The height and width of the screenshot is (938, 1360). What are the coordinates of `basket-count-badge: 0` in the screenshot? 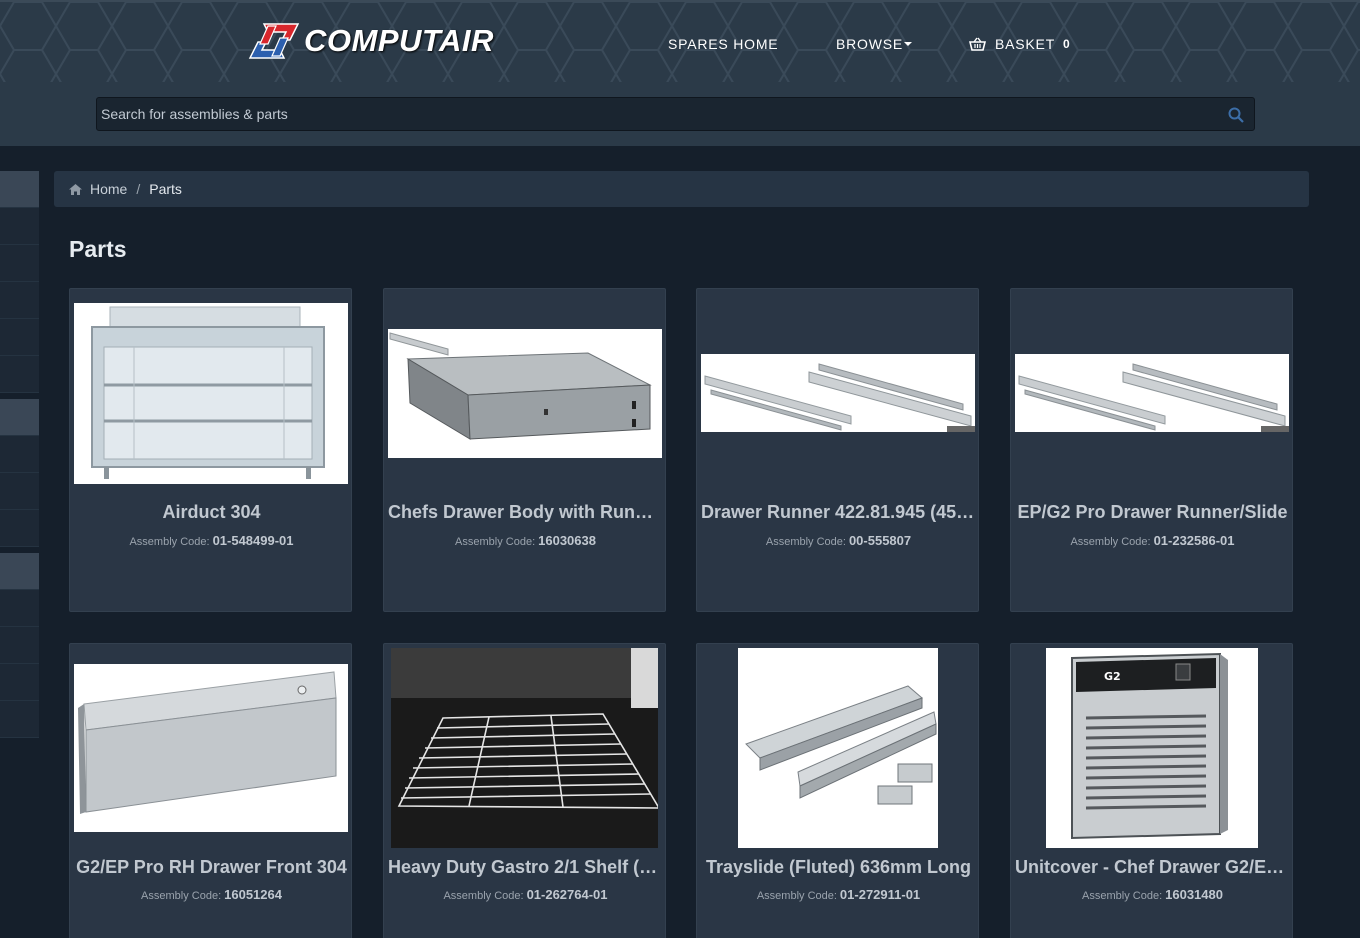 It's located at (1067, 44).